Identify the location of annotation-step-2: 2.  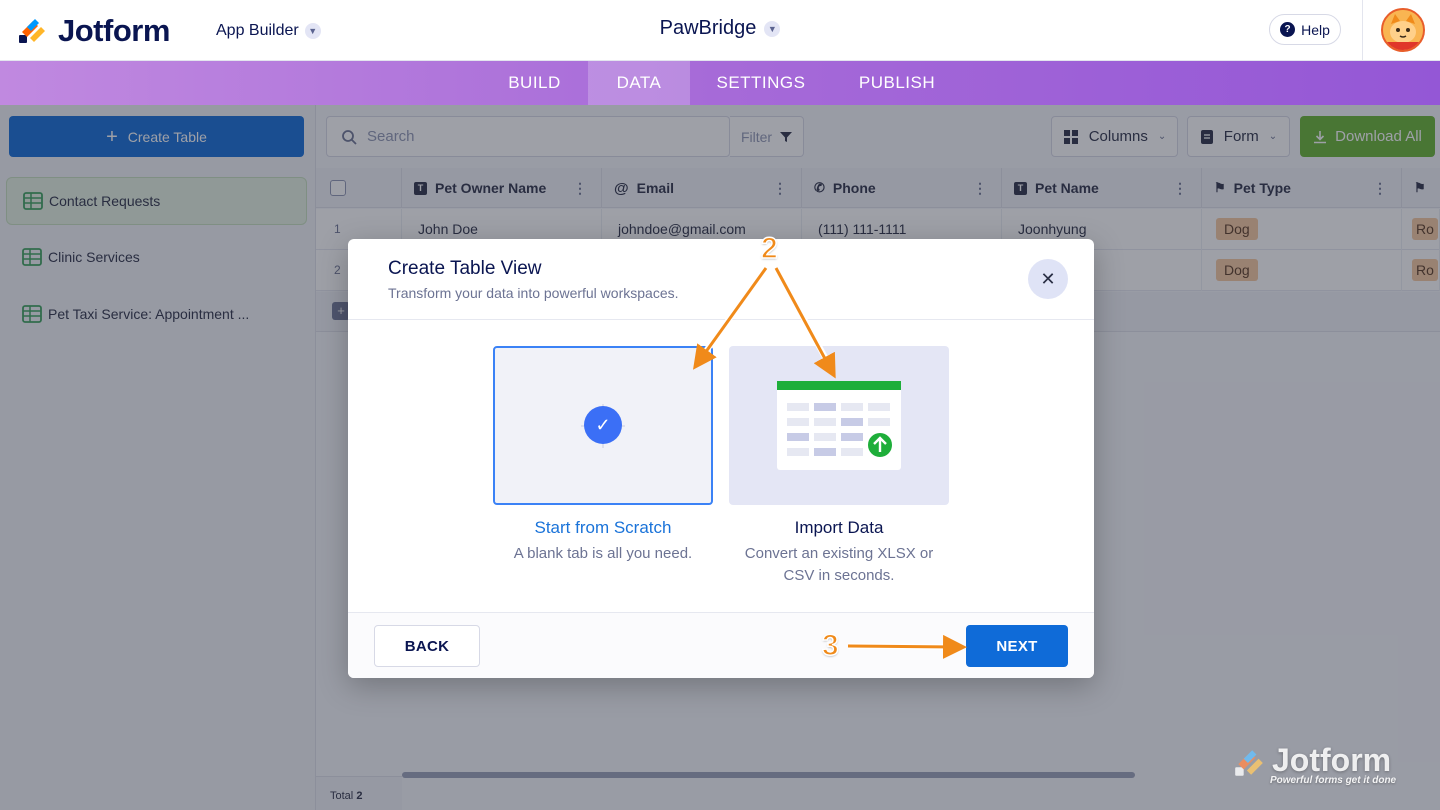
(769, 248).